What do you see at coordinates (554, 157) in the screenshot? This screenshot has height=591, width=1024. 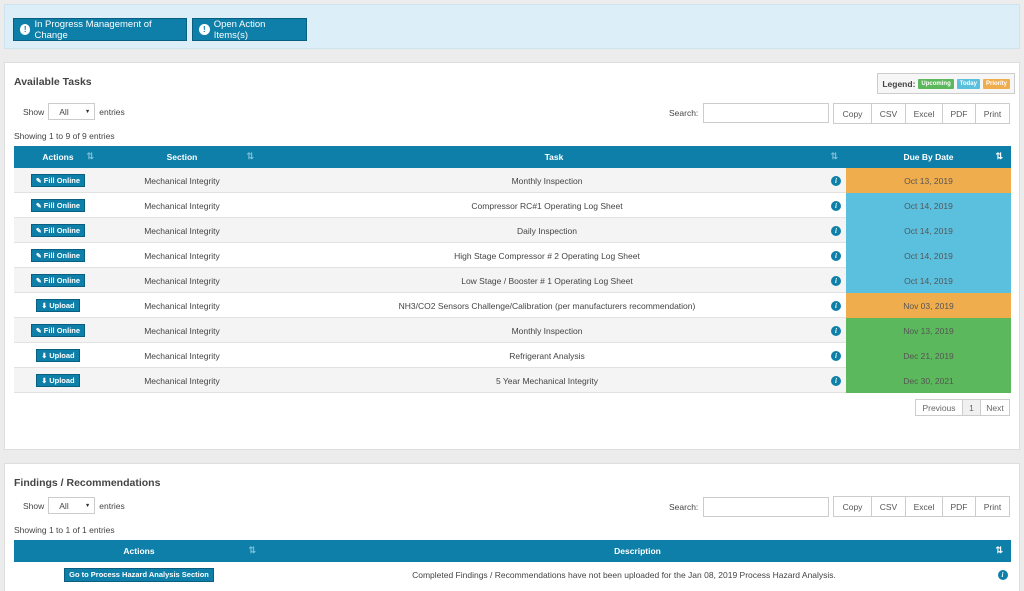 I see `col-task: Task ⇅` at bounding box center [554, 157].